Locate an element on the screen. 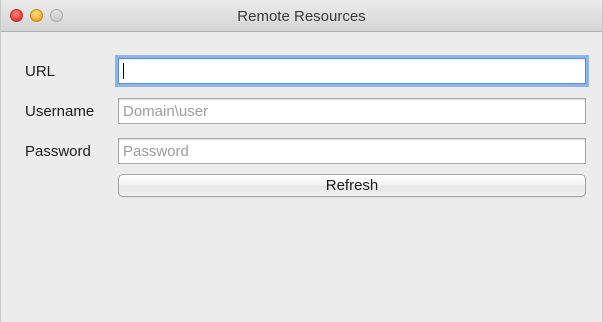  text-caret is located at coordinates (123, 71).